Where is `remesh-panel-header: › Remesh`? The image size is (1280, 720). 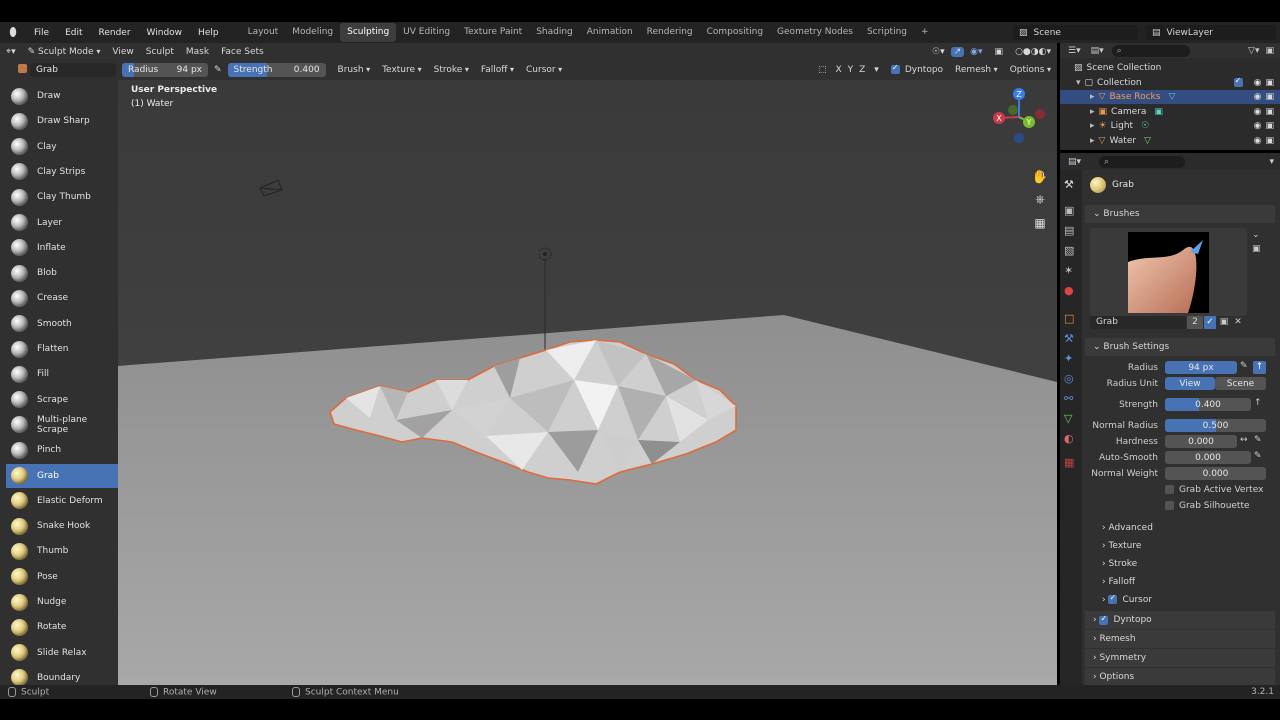 remesh-panel-header: › Remesh is located at coordinates (1180, 639).